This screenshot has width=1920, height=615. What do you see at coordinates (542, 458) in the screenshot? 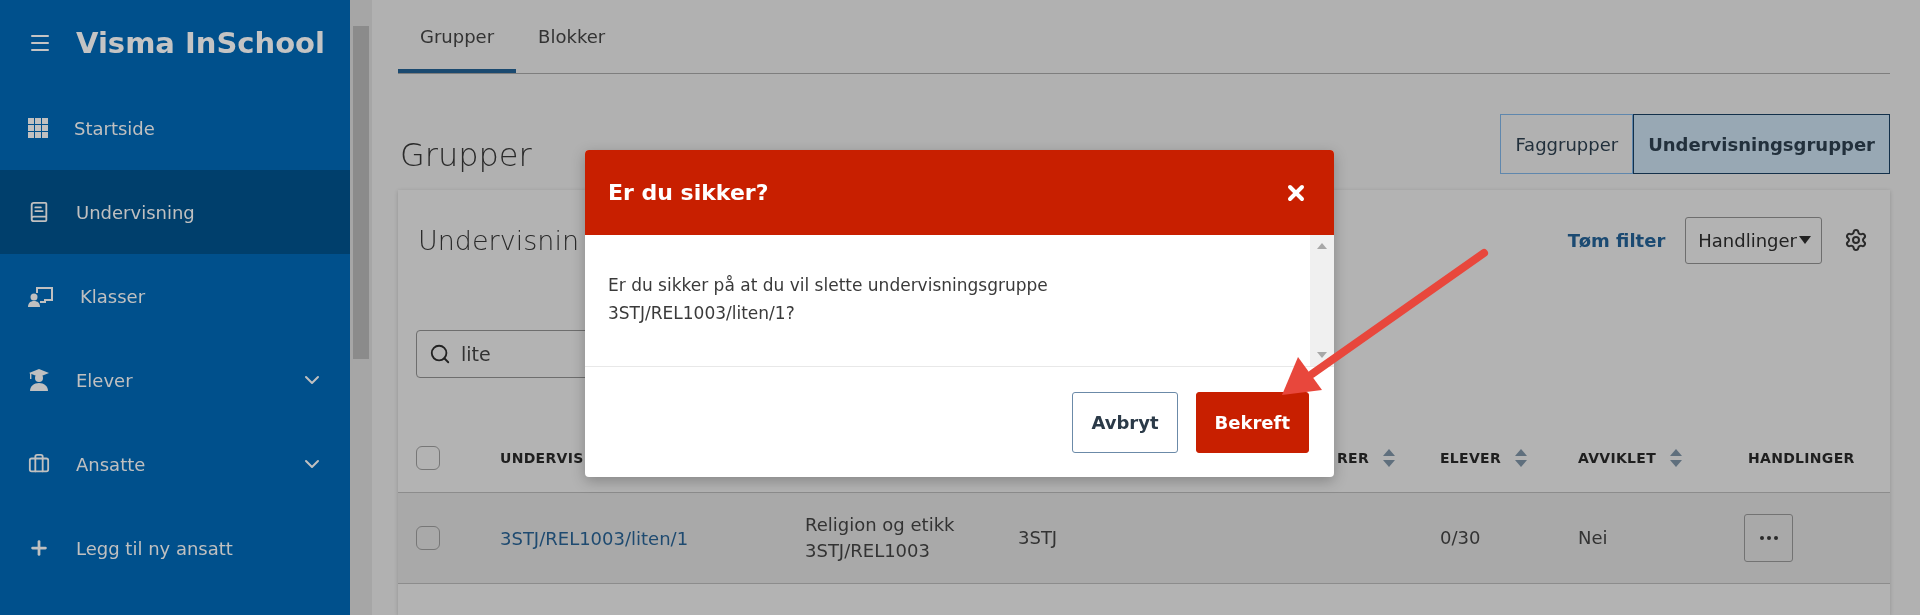
I see `column-header: UNDERVIS` at bounding box center [542, 458].